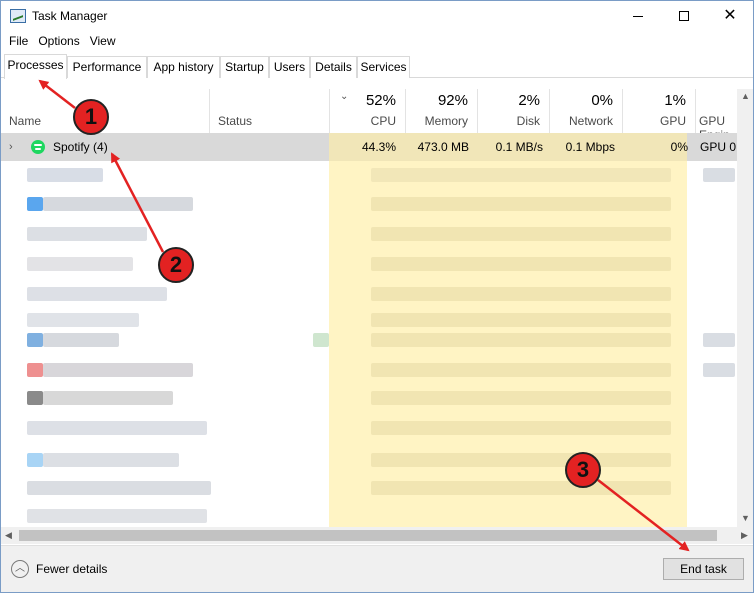 The height and width of the screenshot is (593, 754). Describe the element at coordinates (383, 121) in the screenshot. I see `column-cpu-label: CPU` at that location.